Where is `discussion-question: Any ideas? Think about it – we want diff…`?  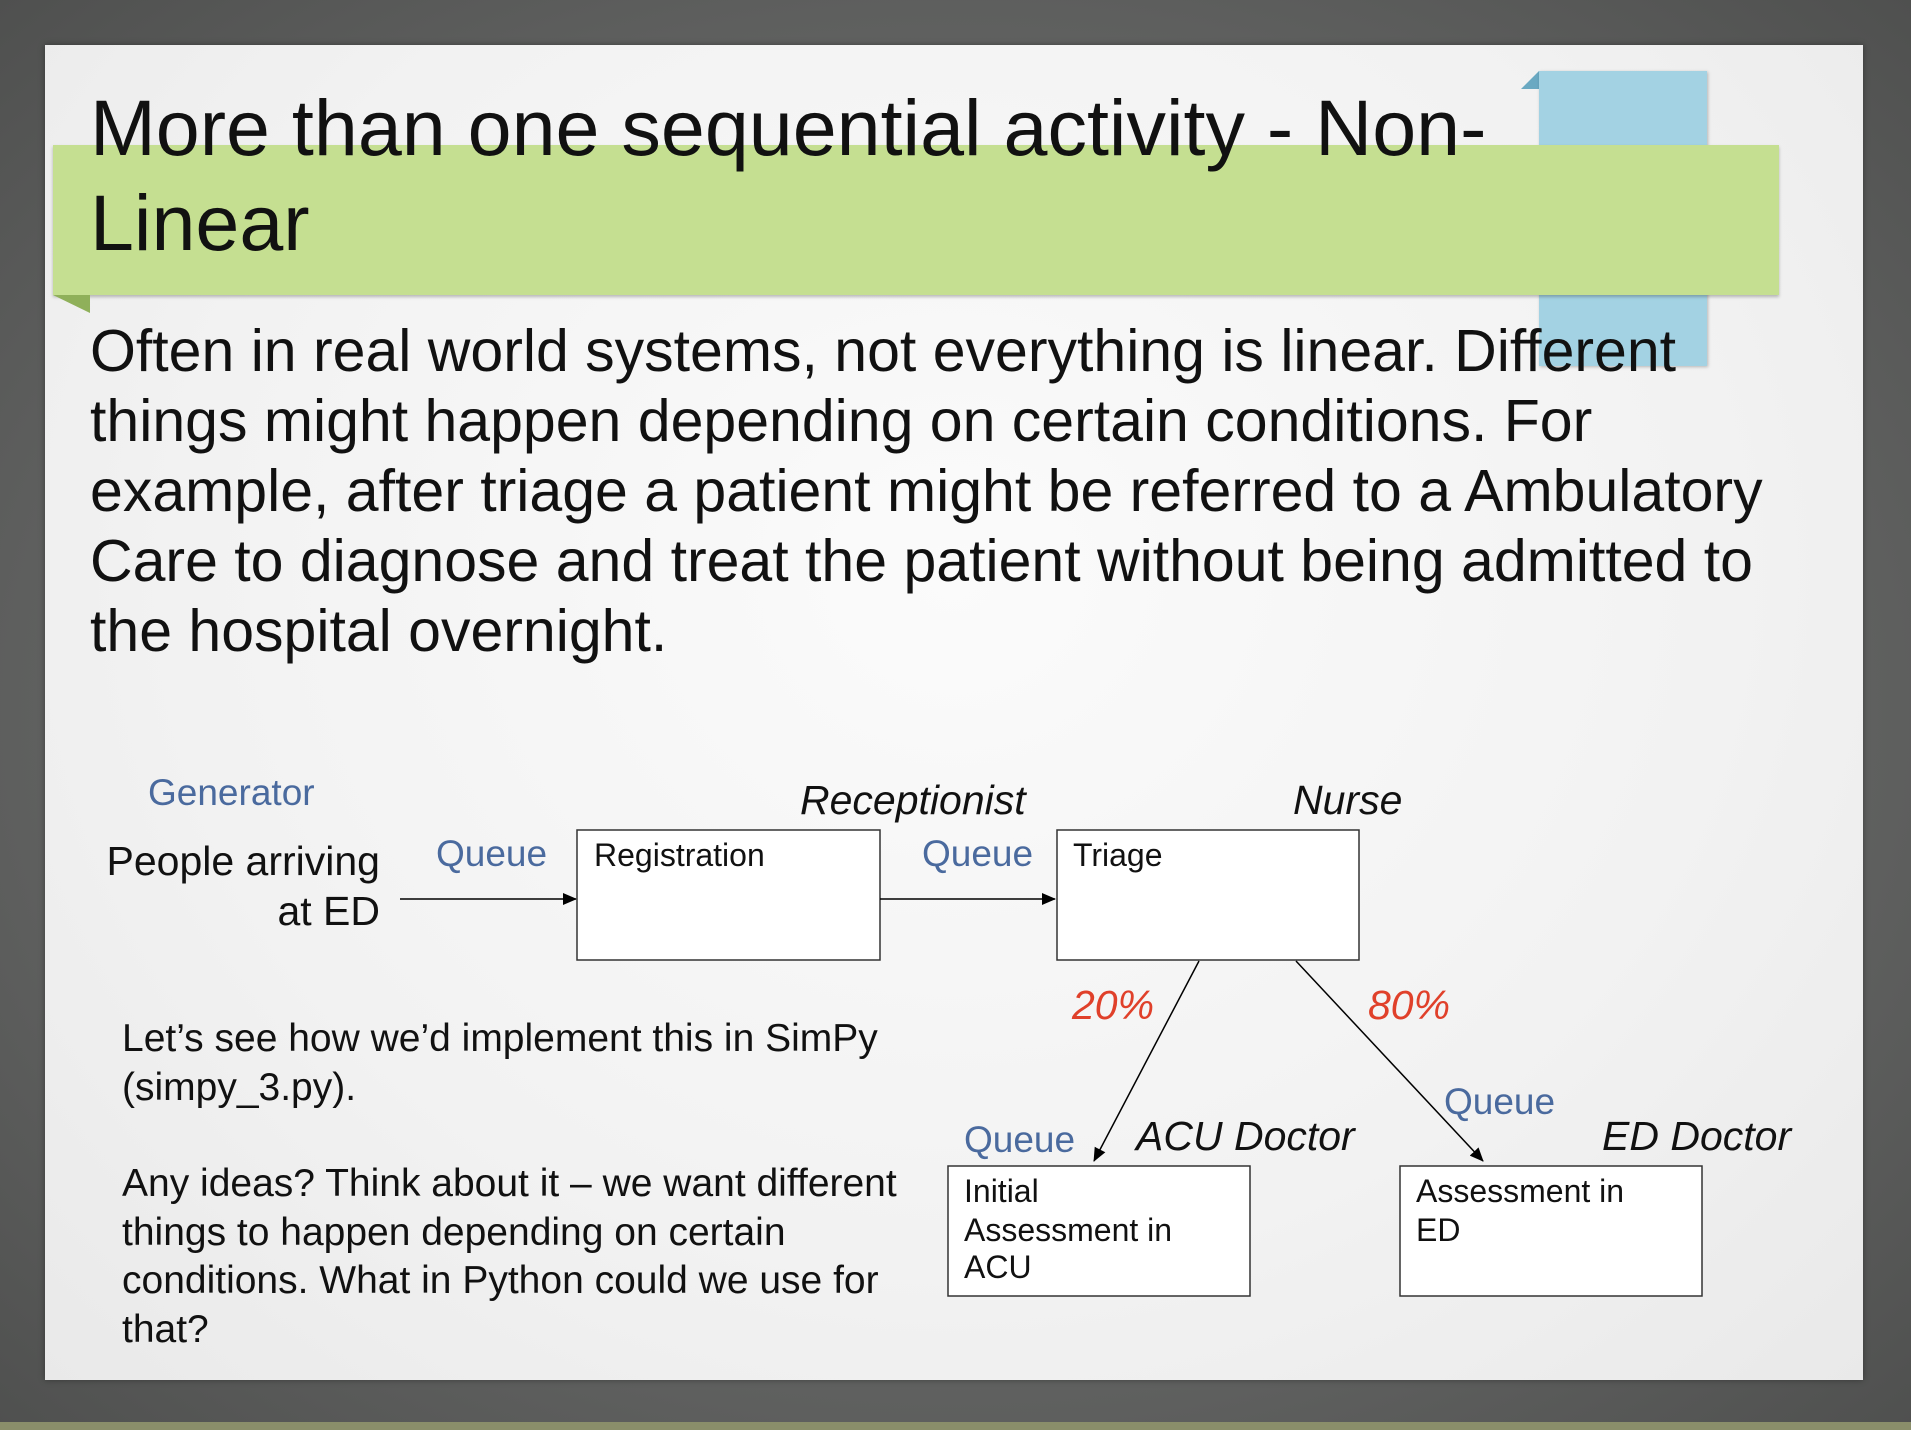
discussion-question: Any ideas? Think about it – we want diff… is located at coordinates (509, 1256).